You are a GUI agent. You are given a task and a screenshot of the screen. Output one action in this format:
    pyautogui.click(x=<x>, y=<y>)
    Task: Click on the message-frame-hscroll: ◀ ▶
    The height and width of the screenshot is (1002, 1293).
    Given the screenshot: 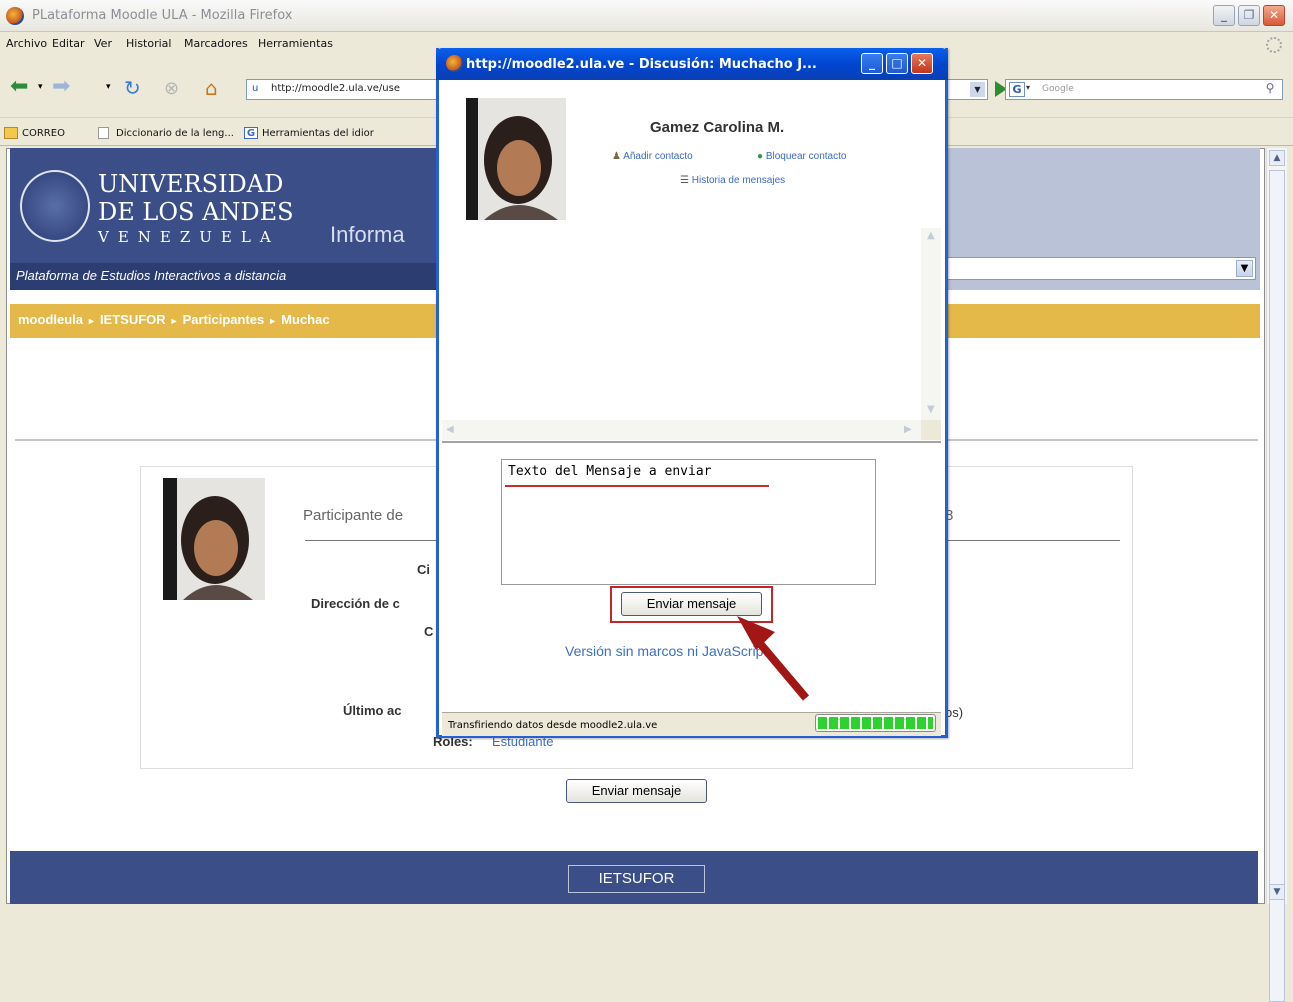 What is the action you would take?
    pyautogui.click(x=681, y=430)
    